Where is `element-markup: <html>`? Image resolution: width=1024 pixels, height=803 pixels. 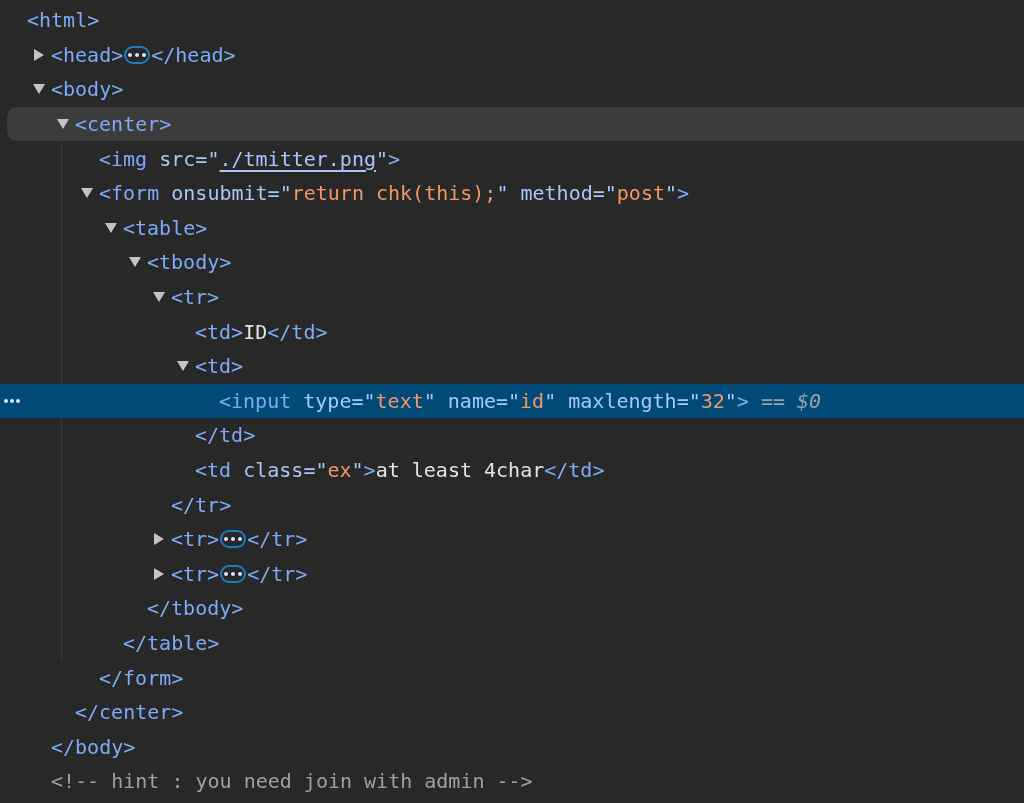
element-markup: <html> is located at coordinates (63, 21).